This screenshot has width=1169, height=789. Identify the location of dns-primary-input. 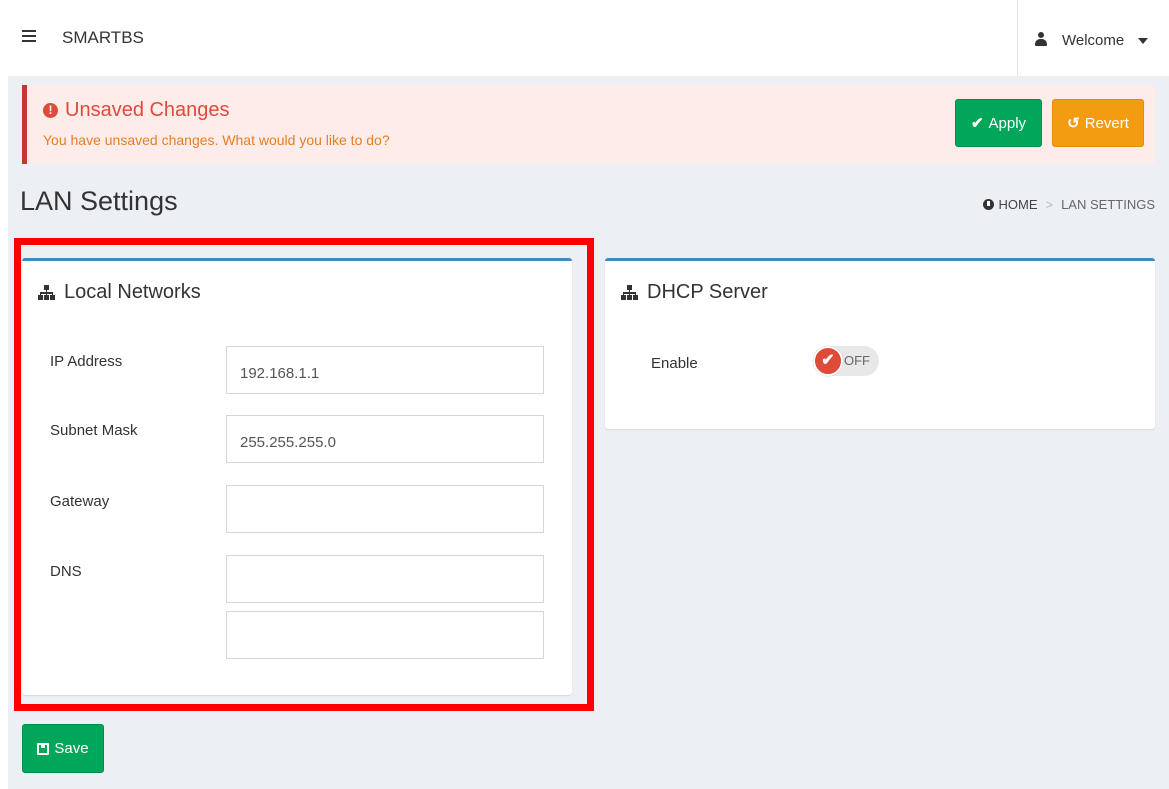
(385, 579).